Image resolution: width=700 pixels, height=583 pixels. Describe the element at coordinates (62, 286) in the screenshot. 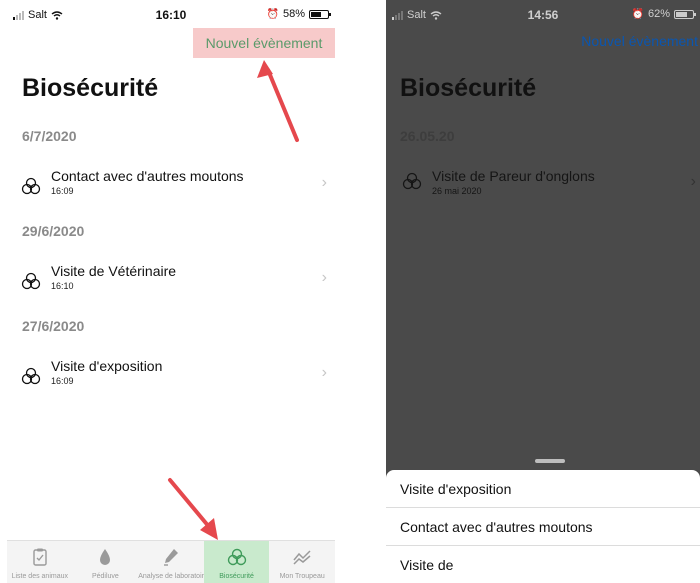

I see `event-time: 16:10` at that location.